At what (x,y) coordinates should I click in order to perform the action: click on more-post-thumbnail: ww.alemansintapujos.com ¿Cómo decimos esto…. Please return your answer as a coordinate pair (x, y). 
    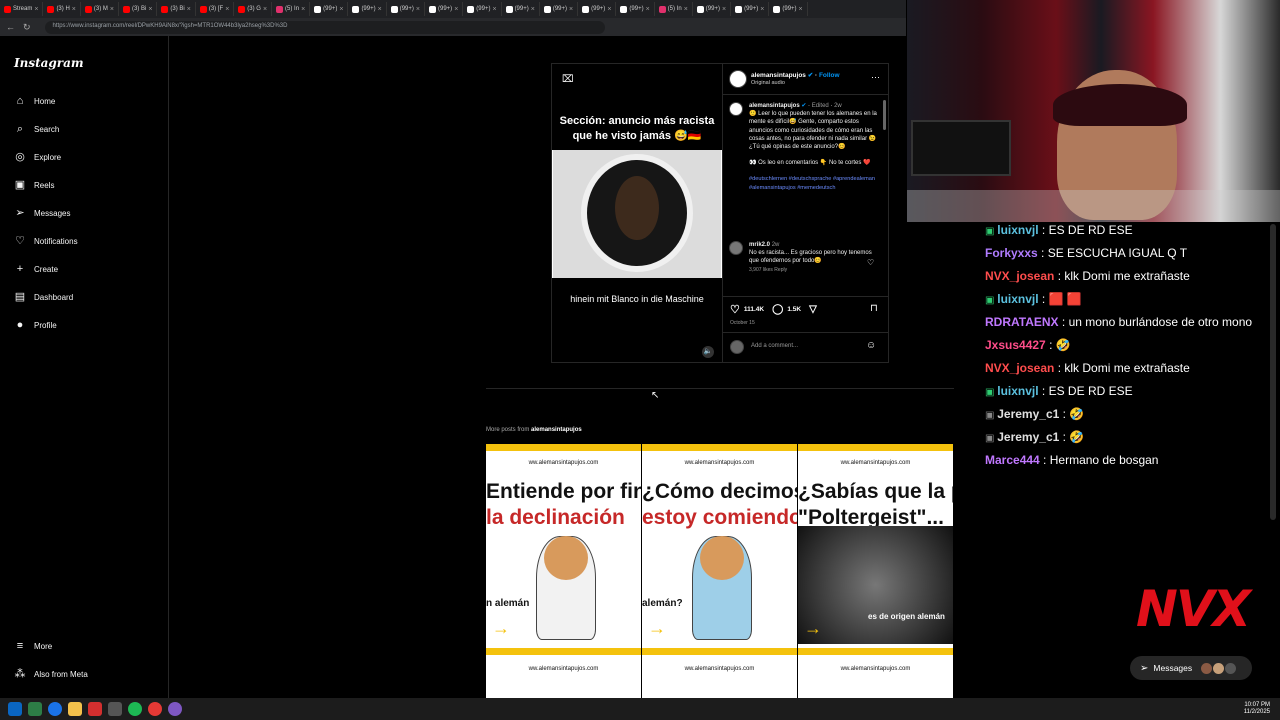
    Looking at the image, I should click on (719, 571).